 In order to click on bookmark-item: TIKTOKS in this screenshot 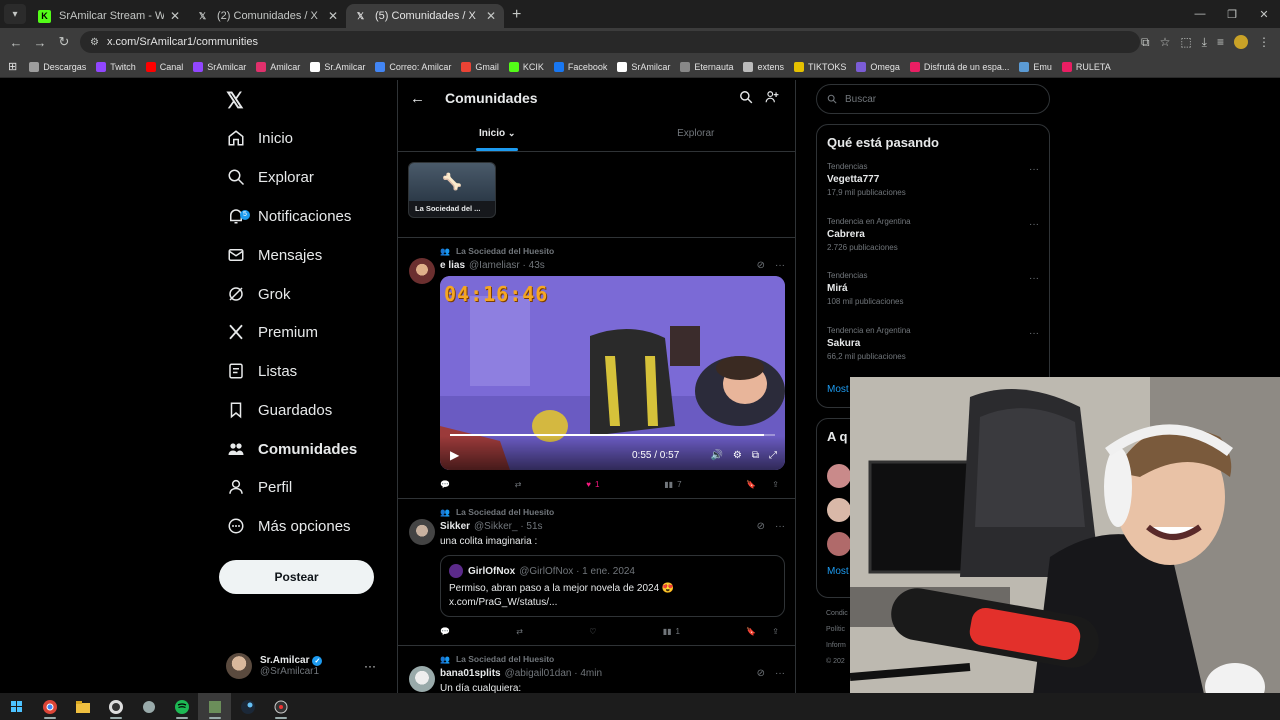, I will do `click(819, 66)`.